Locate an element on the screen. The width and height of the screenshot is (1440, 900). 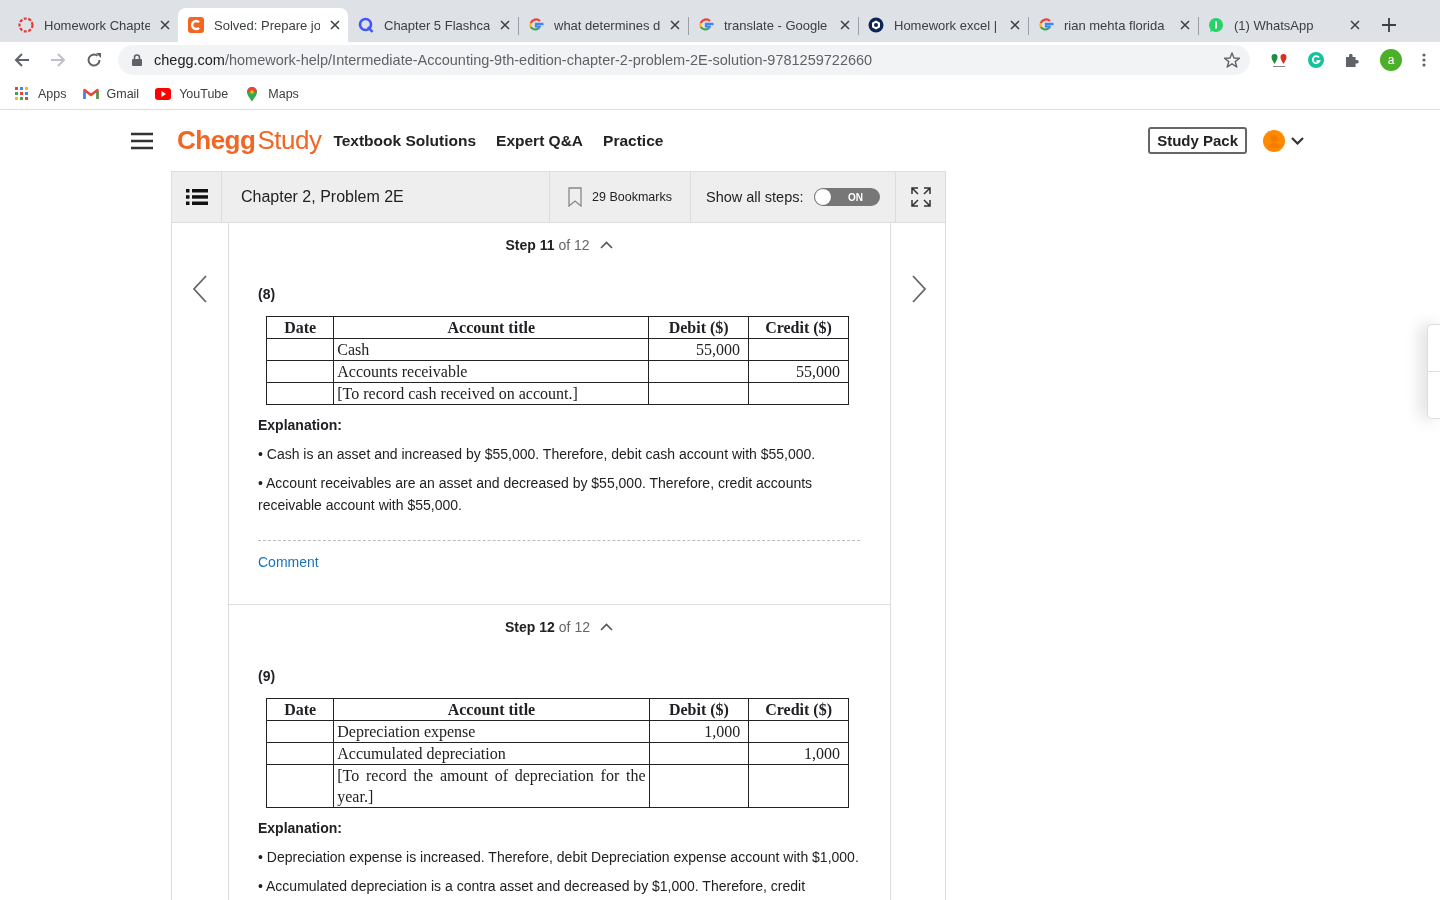
chevron-left-icon is located at coordinates (200, 289).